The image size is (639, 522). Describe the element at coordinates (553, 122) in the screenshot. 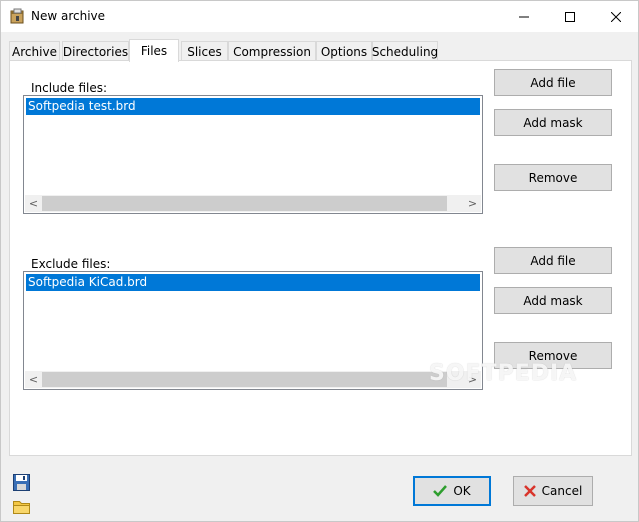

I see `include-add-mask-button: Add mask` at that location.